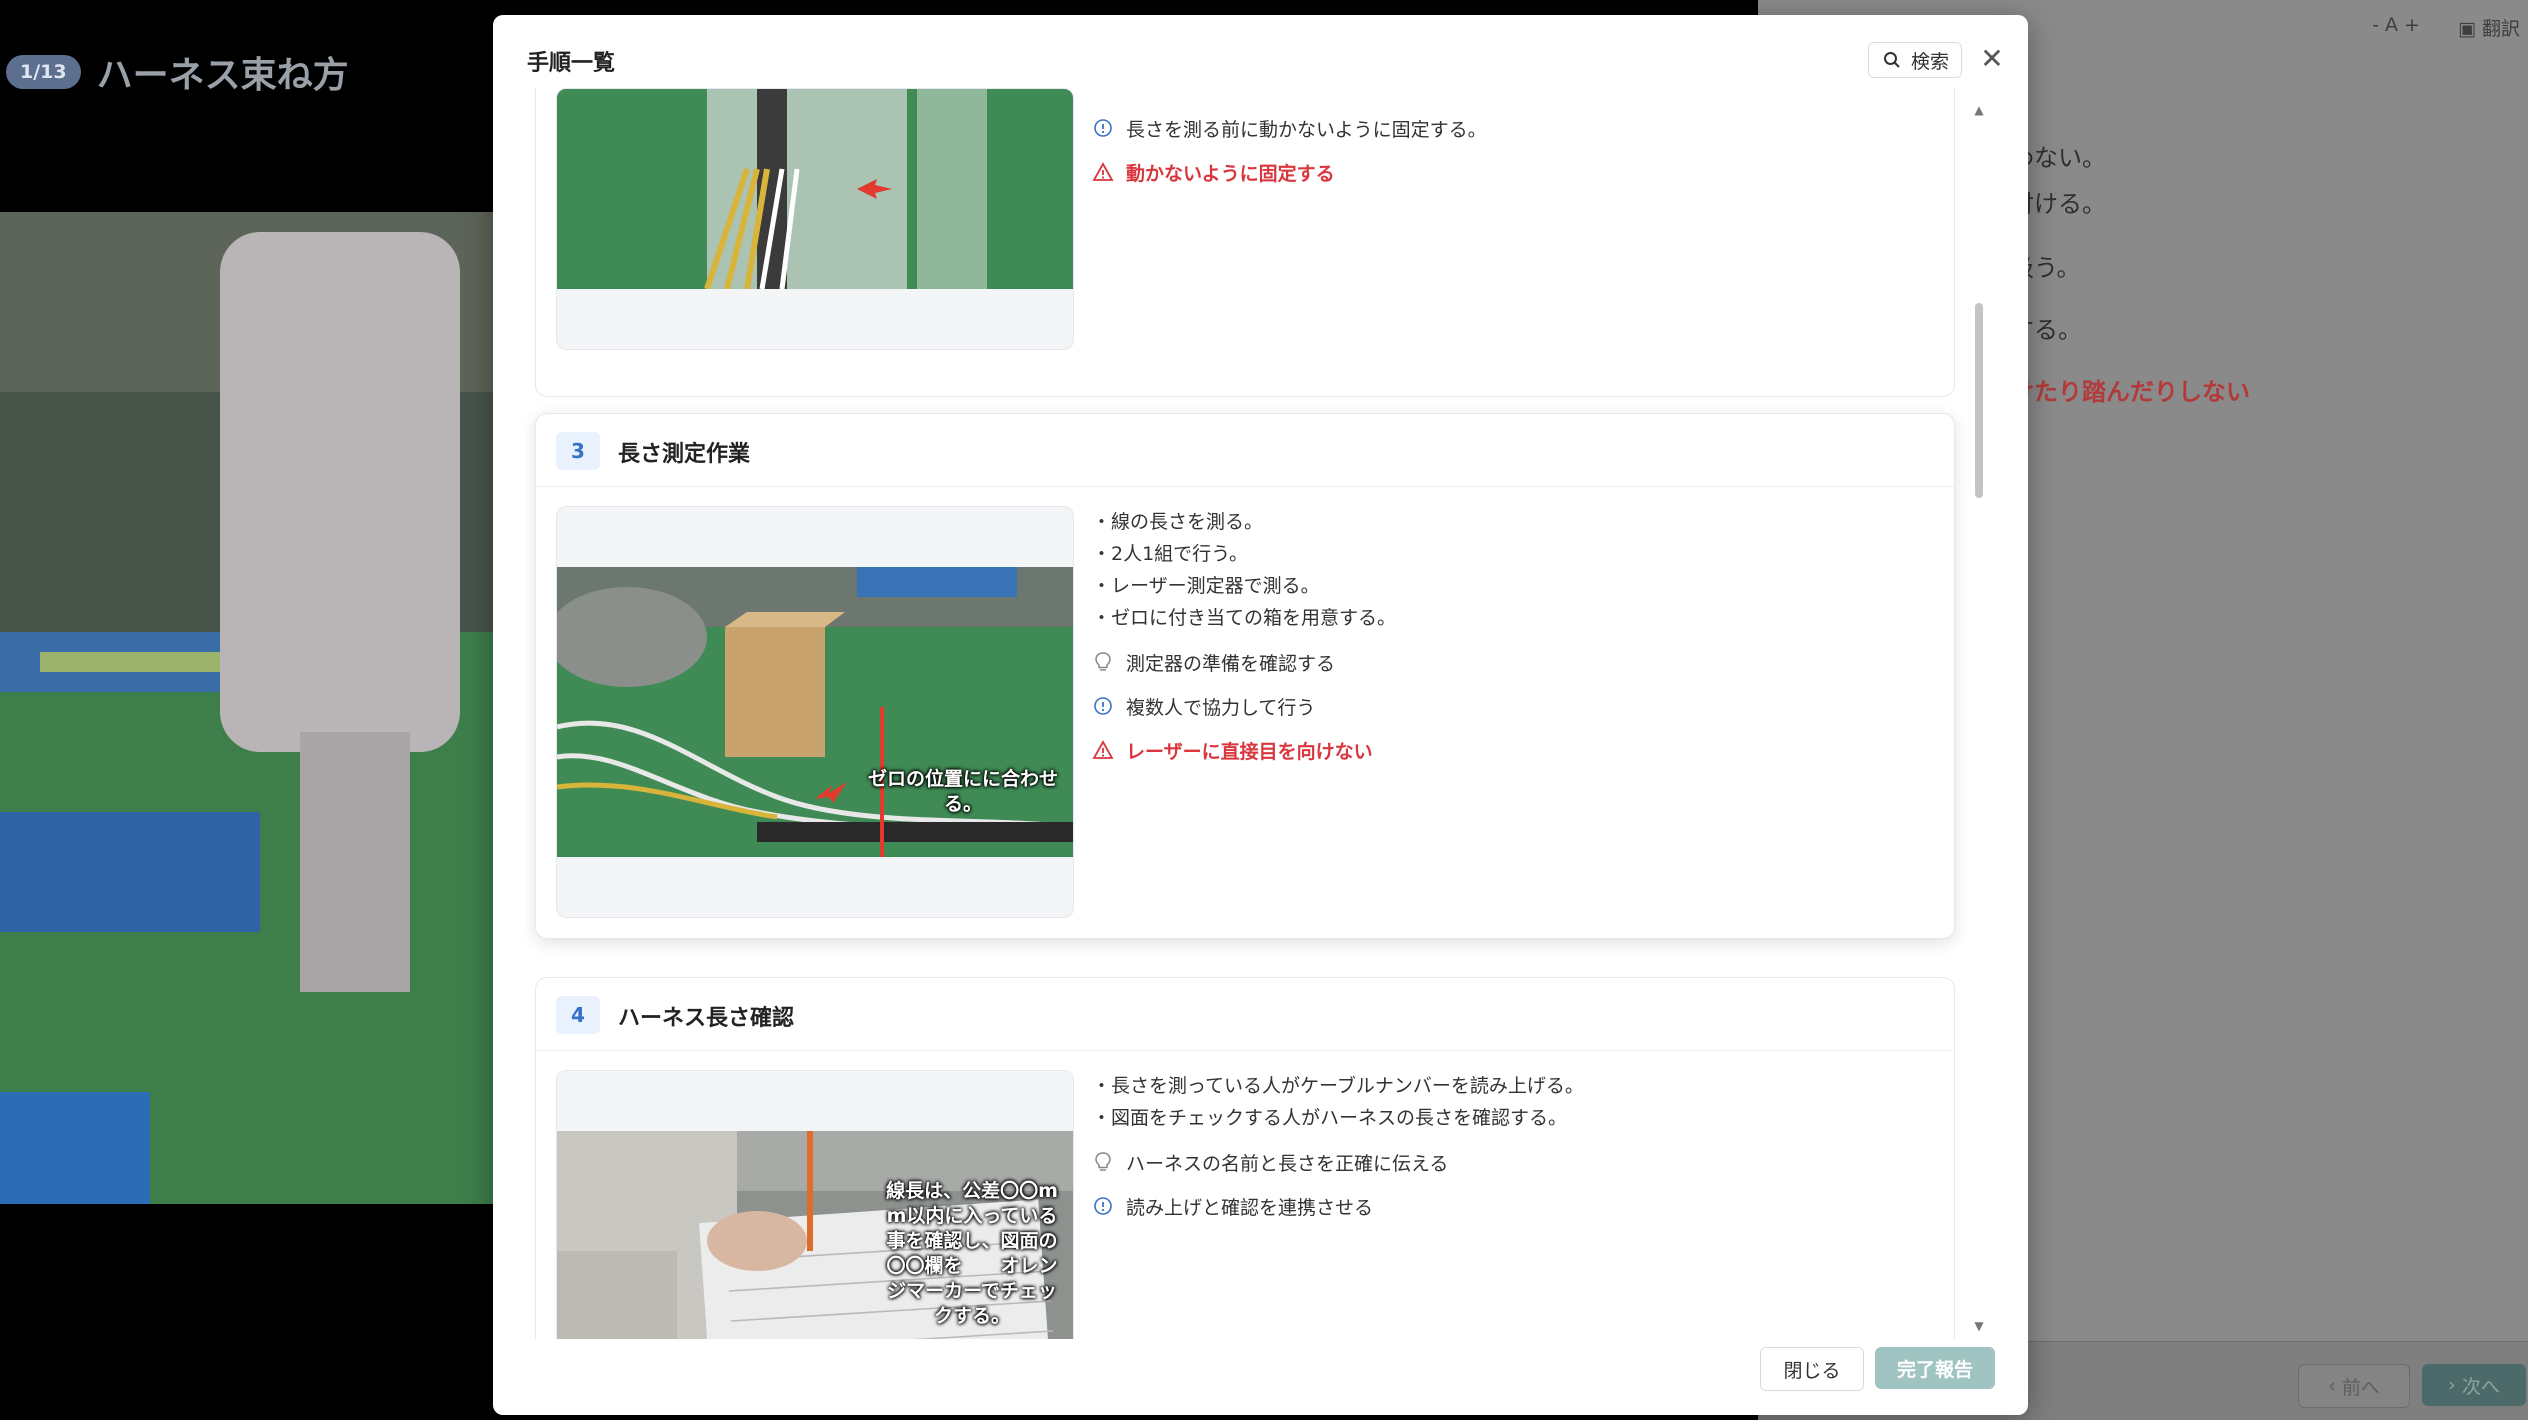  Describe the element at coordinates (972, 1266) in the screenshot. I see `caption-line: 〇〇欄を オレン` at that location.